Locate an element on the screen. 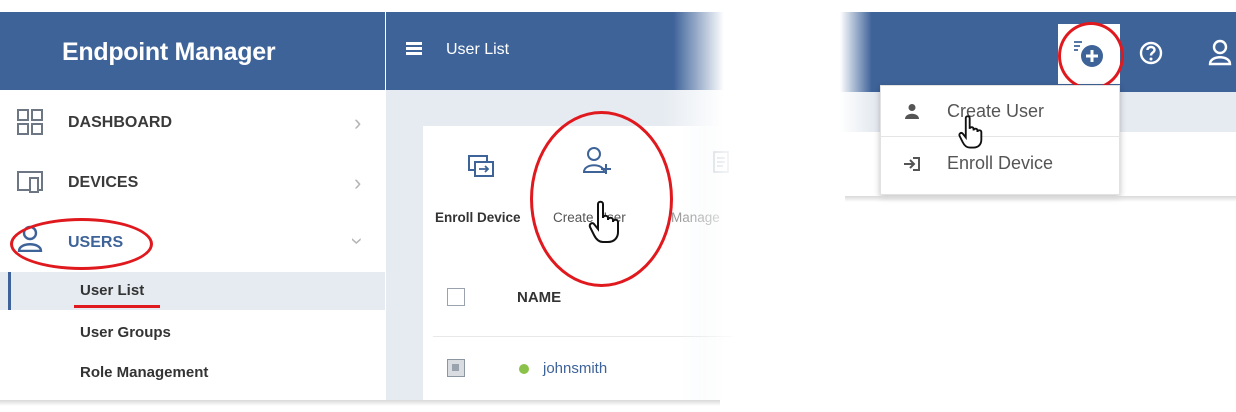 Image resolution: width=1236 pixels, height=412 pixels. sidebar-subitem-label: User Groups is located at coordinates (125, 332).